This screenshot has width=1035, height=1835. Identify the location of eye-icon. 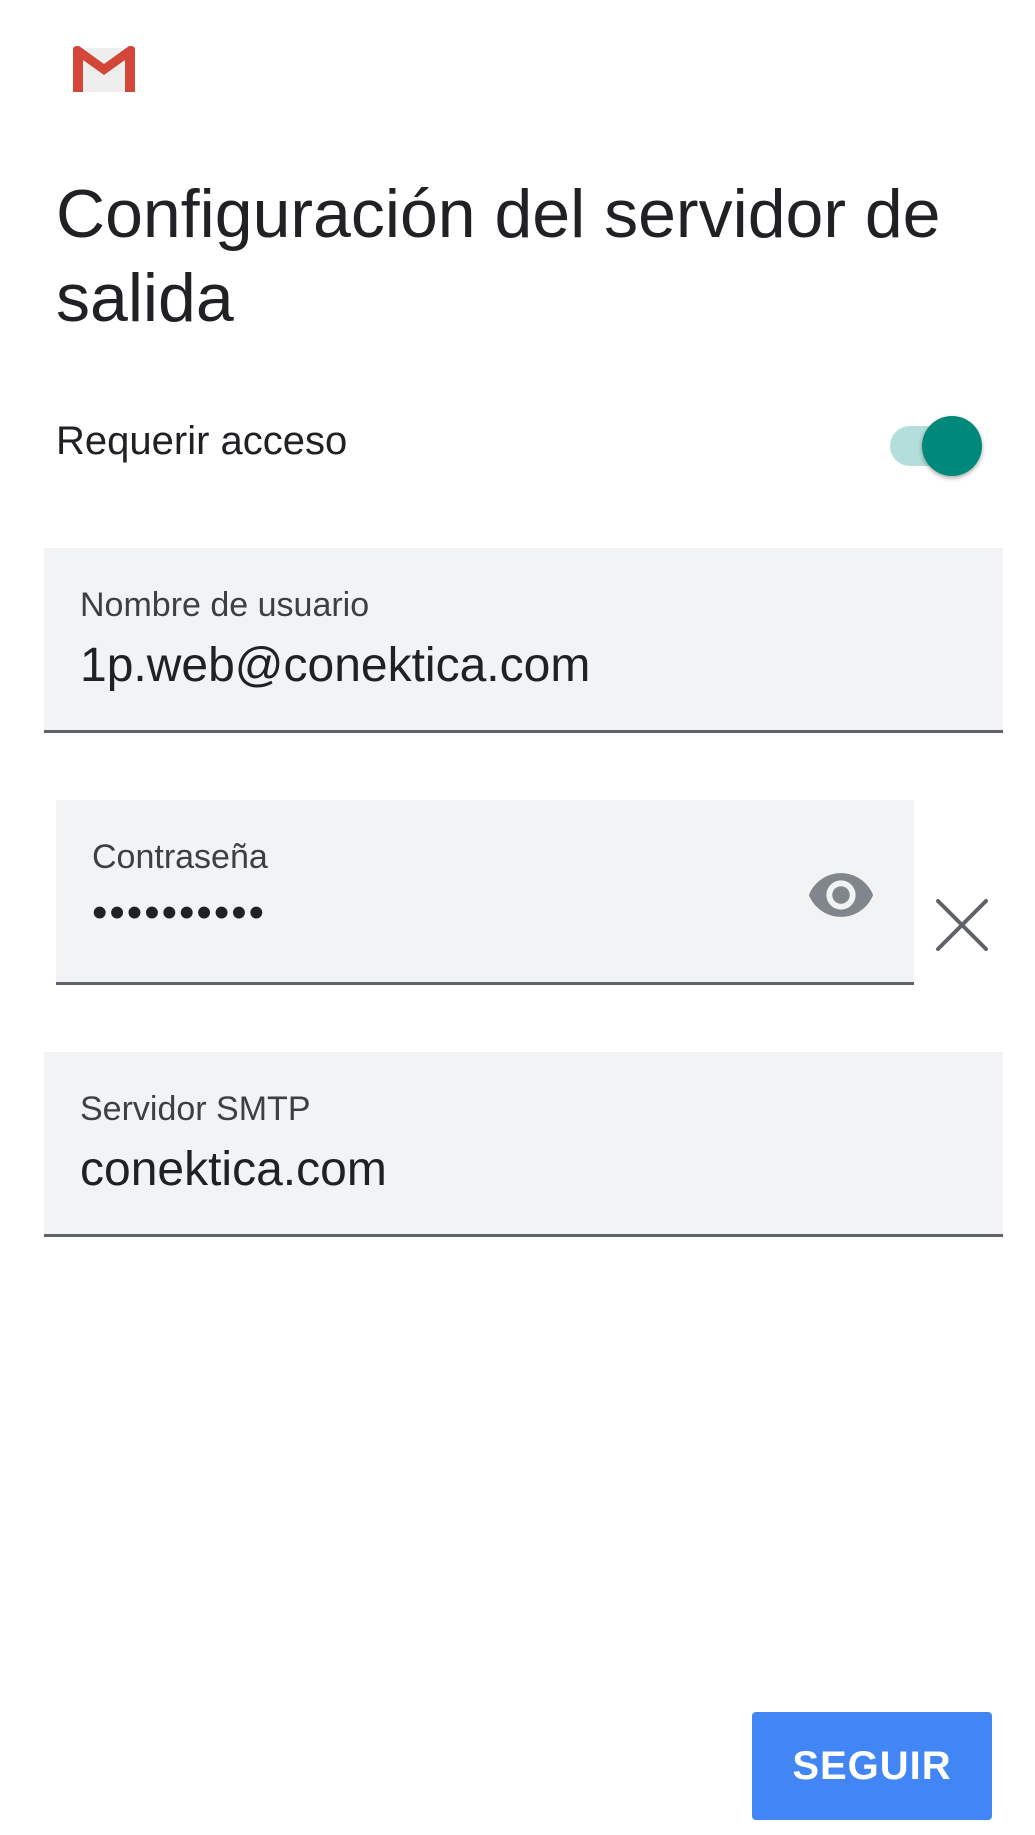
(841, 895).